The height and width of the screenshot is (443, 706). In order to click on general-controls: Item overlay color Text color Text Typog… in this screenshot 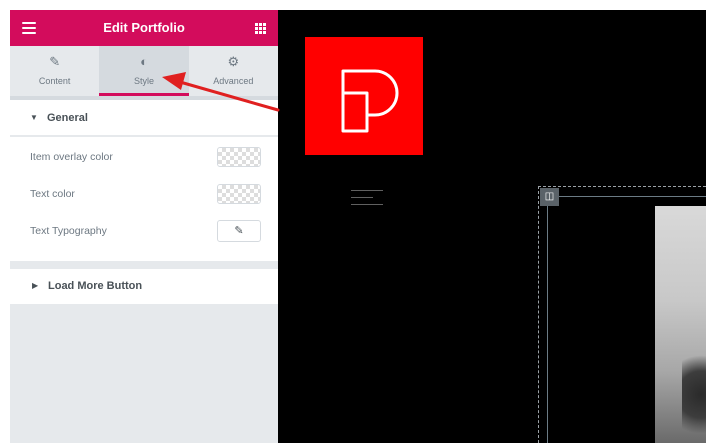, I will do `click(144, 199)`.